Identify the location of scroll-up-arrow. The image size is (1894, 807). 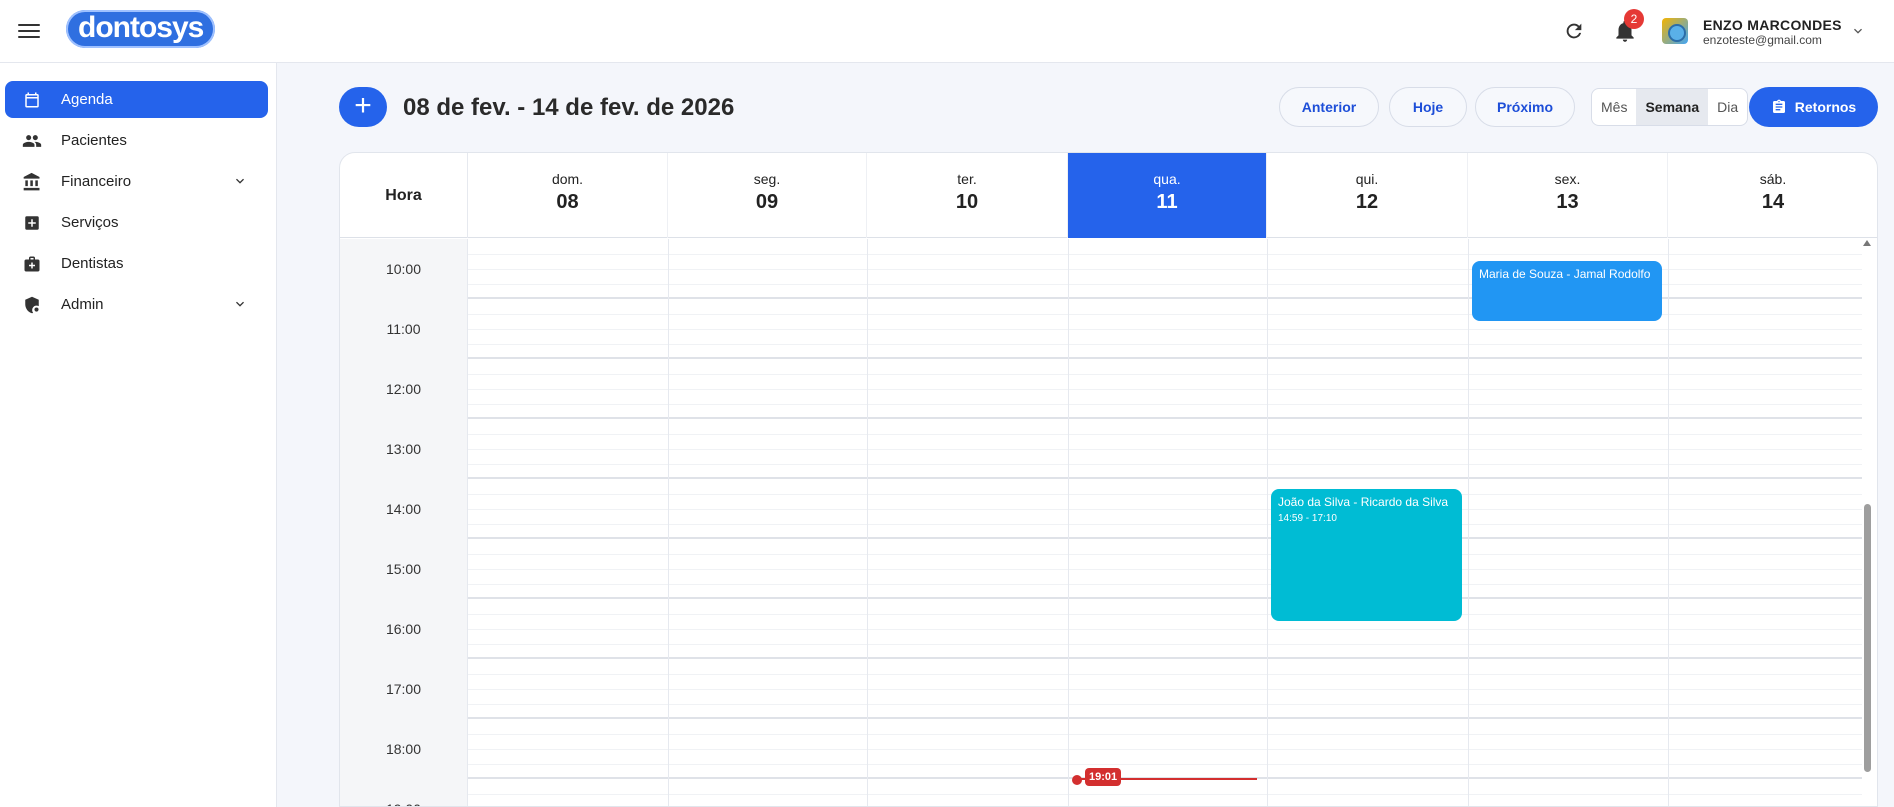
(1867, 243).